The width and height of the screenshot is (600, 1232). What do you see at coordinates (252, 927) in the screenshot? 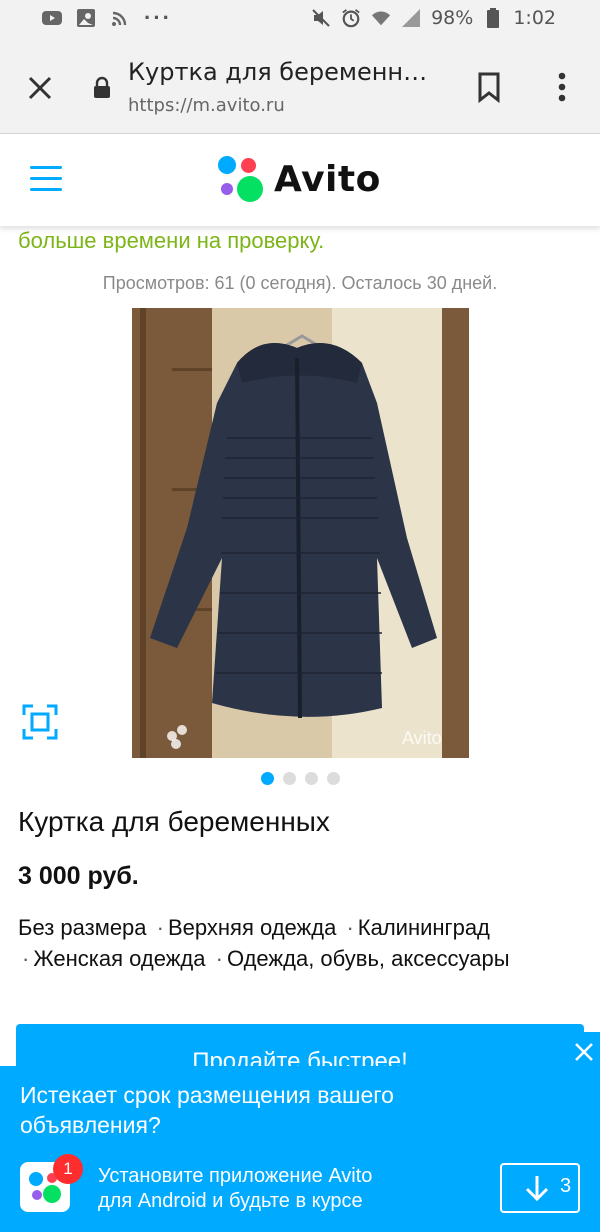
I see `param-item: Верхняя одежда` at bounding box center [252, 927].